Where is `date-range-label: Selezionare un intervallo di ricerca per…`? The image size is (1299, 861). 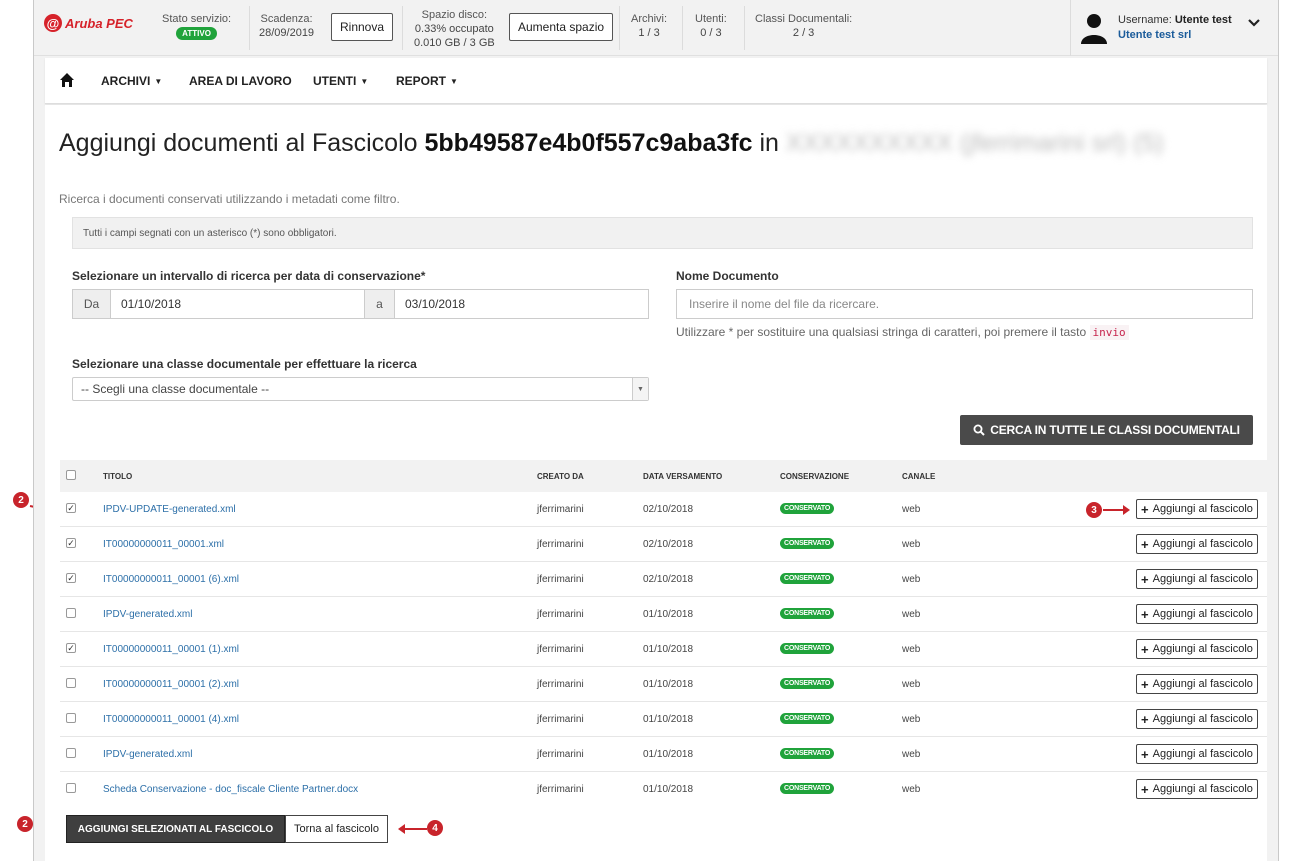
date-range-label: Selezionare un intervallo di ricerca per… is located at coordinates (249, 276).